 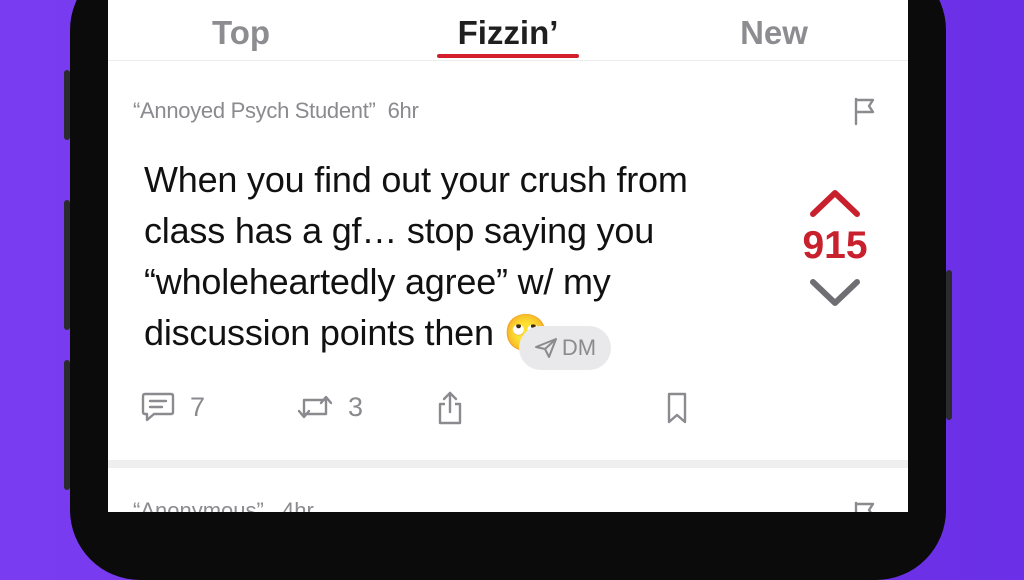 I want to click on bookmark-icon, so click(x=677, y=408).